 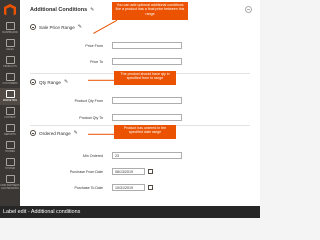 I want to click on sidebar-item-label: CUSTOMERS, so click(x=10, y=83).